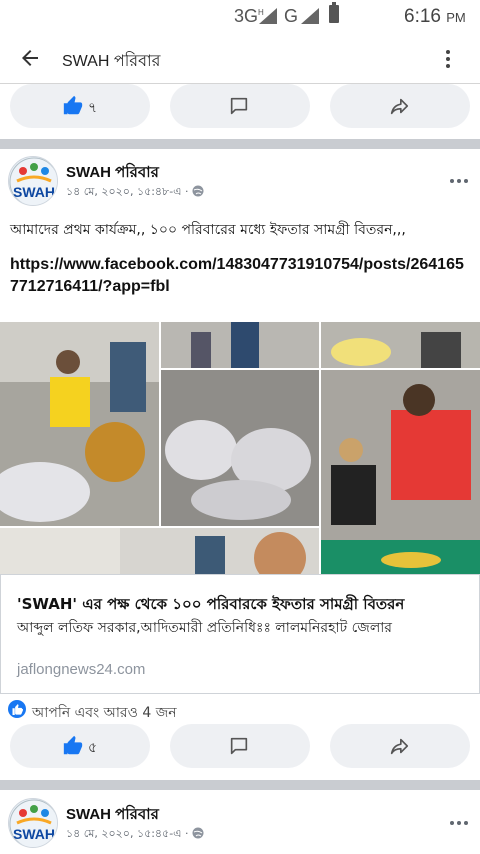 This screenshot has width=480, height=854. I want to click on reactions-text: আপনি এবং আরও 4 জন, so click(104, 713).